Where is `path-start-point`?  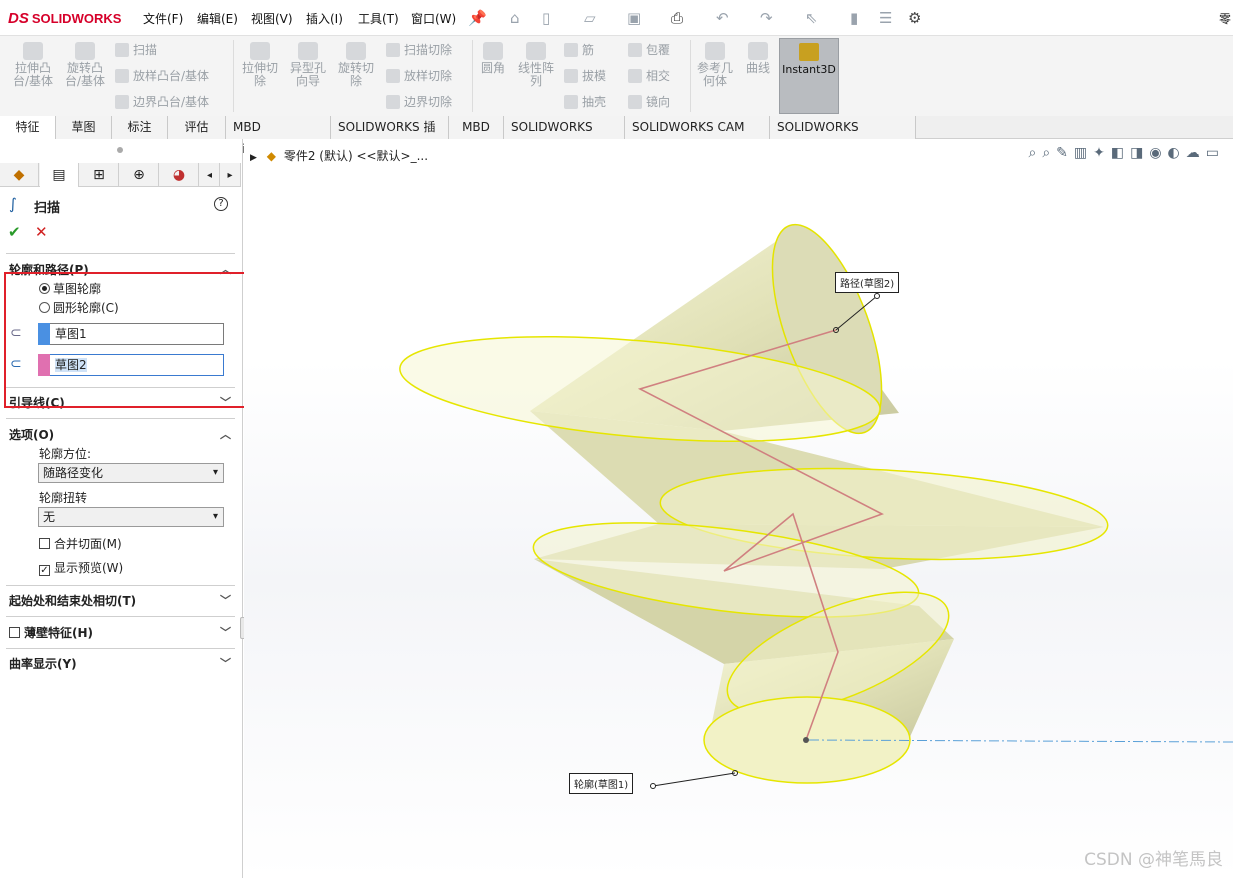 path-start-point is located at coordinates (806, 740).